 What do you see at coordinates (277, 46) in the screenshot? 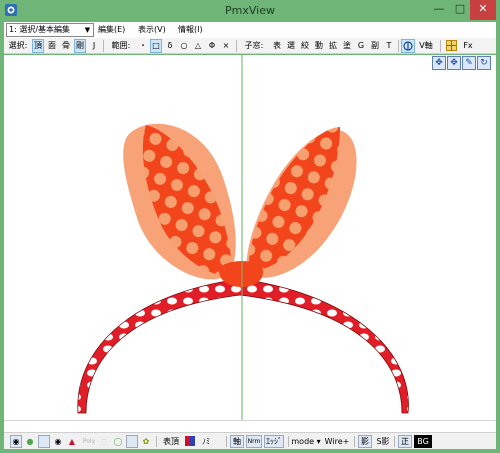
I see `subwindow-table-button: 表` at bounding box center [277, 46].